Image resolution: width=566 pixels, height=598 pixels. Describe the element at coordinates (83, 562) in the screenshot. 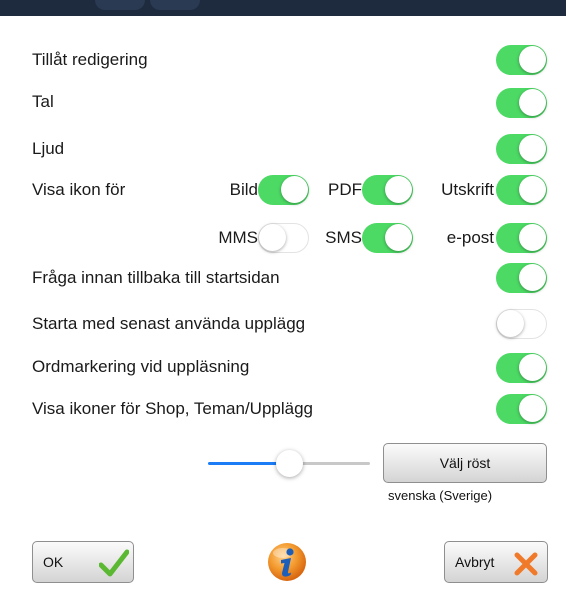

I see `ok-button: OK` at that location.